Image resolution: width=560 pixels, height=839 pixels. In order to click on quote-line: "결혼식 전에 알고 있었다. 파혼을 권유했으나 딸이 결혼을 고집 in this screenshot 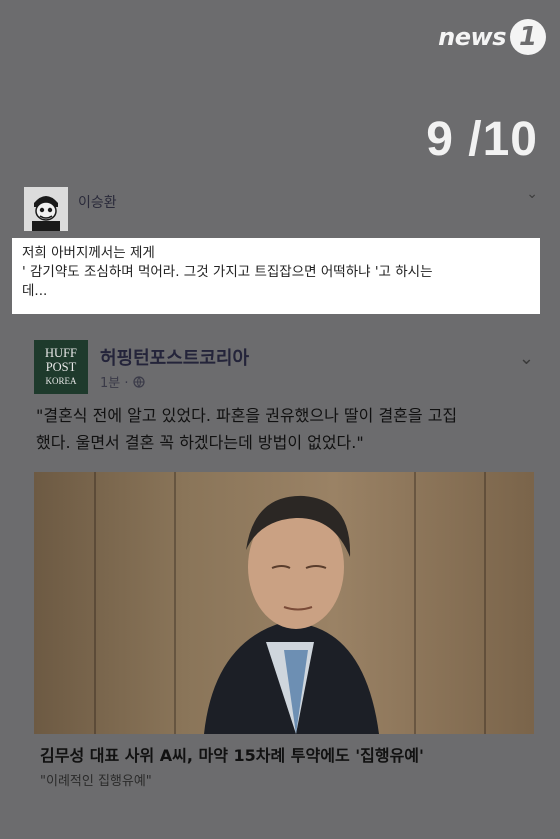, I will do `click(247, 415)`.